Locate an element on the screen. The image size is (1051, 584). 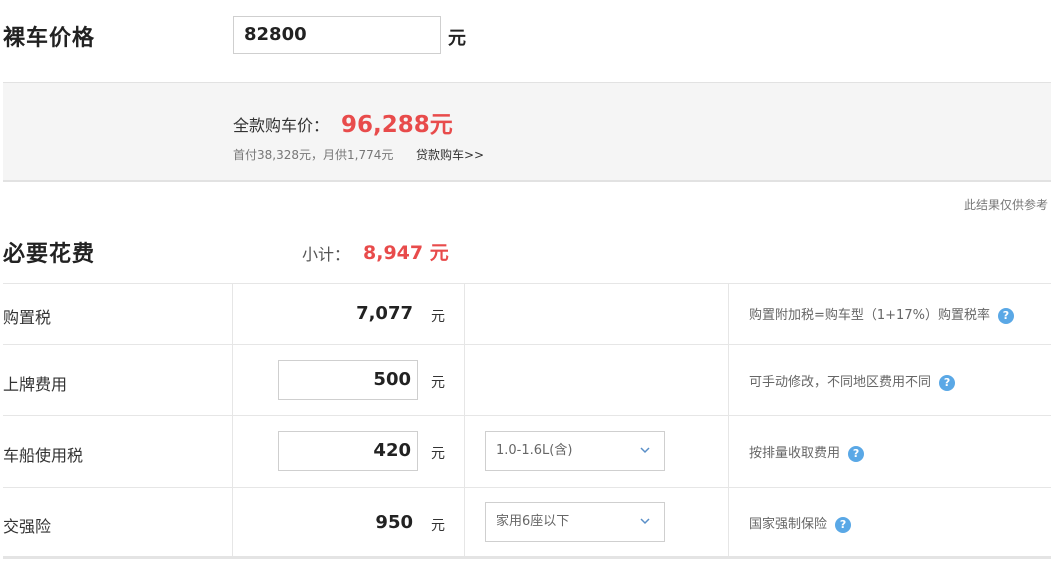
hint-vehicle-tax: 按排量收取费用? is located at coordinates (807, 452).